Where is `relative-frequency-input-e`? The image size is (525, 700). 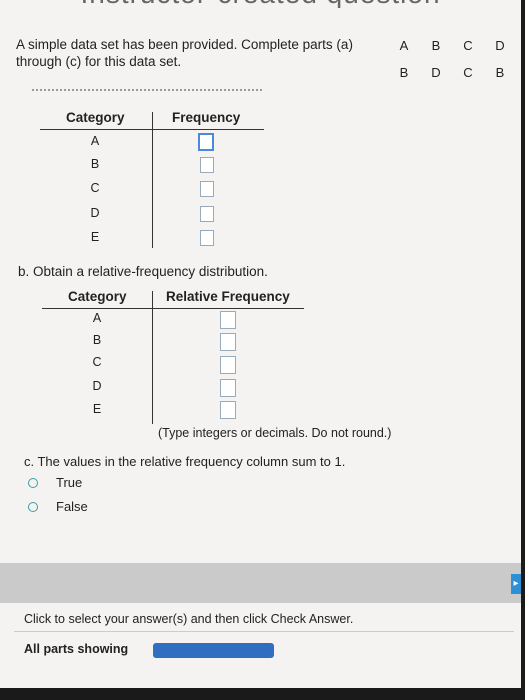 relative-frequency-input-e is located at coordinates (228, 410).